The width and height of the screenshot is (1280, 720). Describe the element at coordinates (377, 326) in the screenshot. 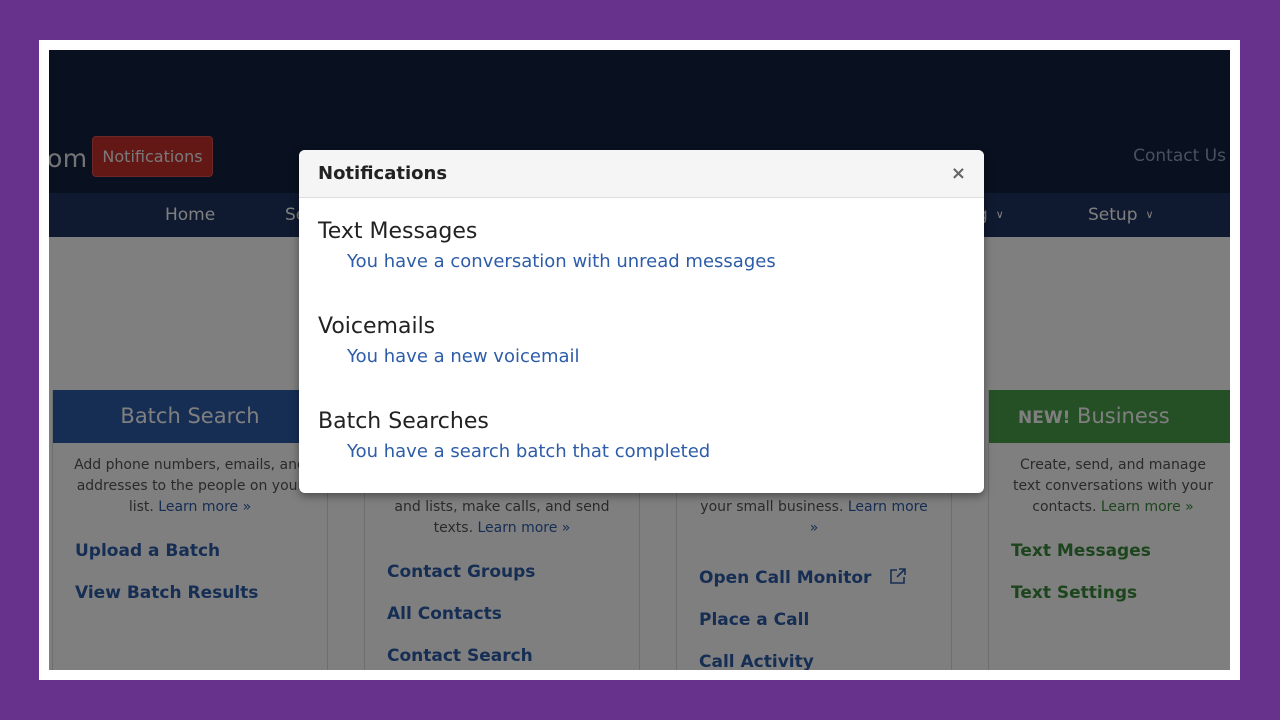

I see `section-title: Voicemails` at that location.